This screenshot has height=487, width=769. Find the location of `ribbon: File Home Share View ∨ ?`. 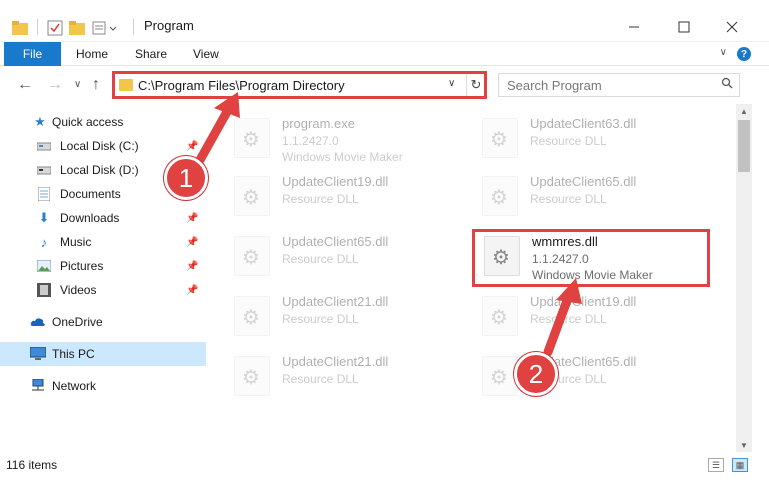

ribbon: File Home Share View ∨ ? is located at coordinates (384, 54).